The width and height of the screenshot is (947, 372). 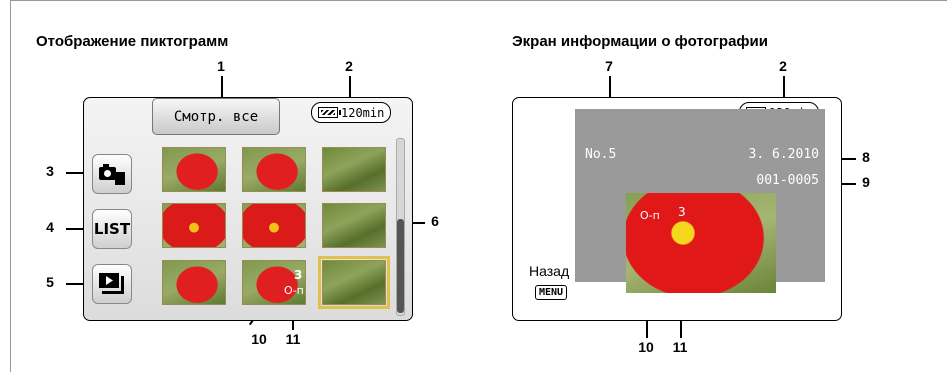 I want to click on file-number: 001-0005, so click(x=787, y=180).